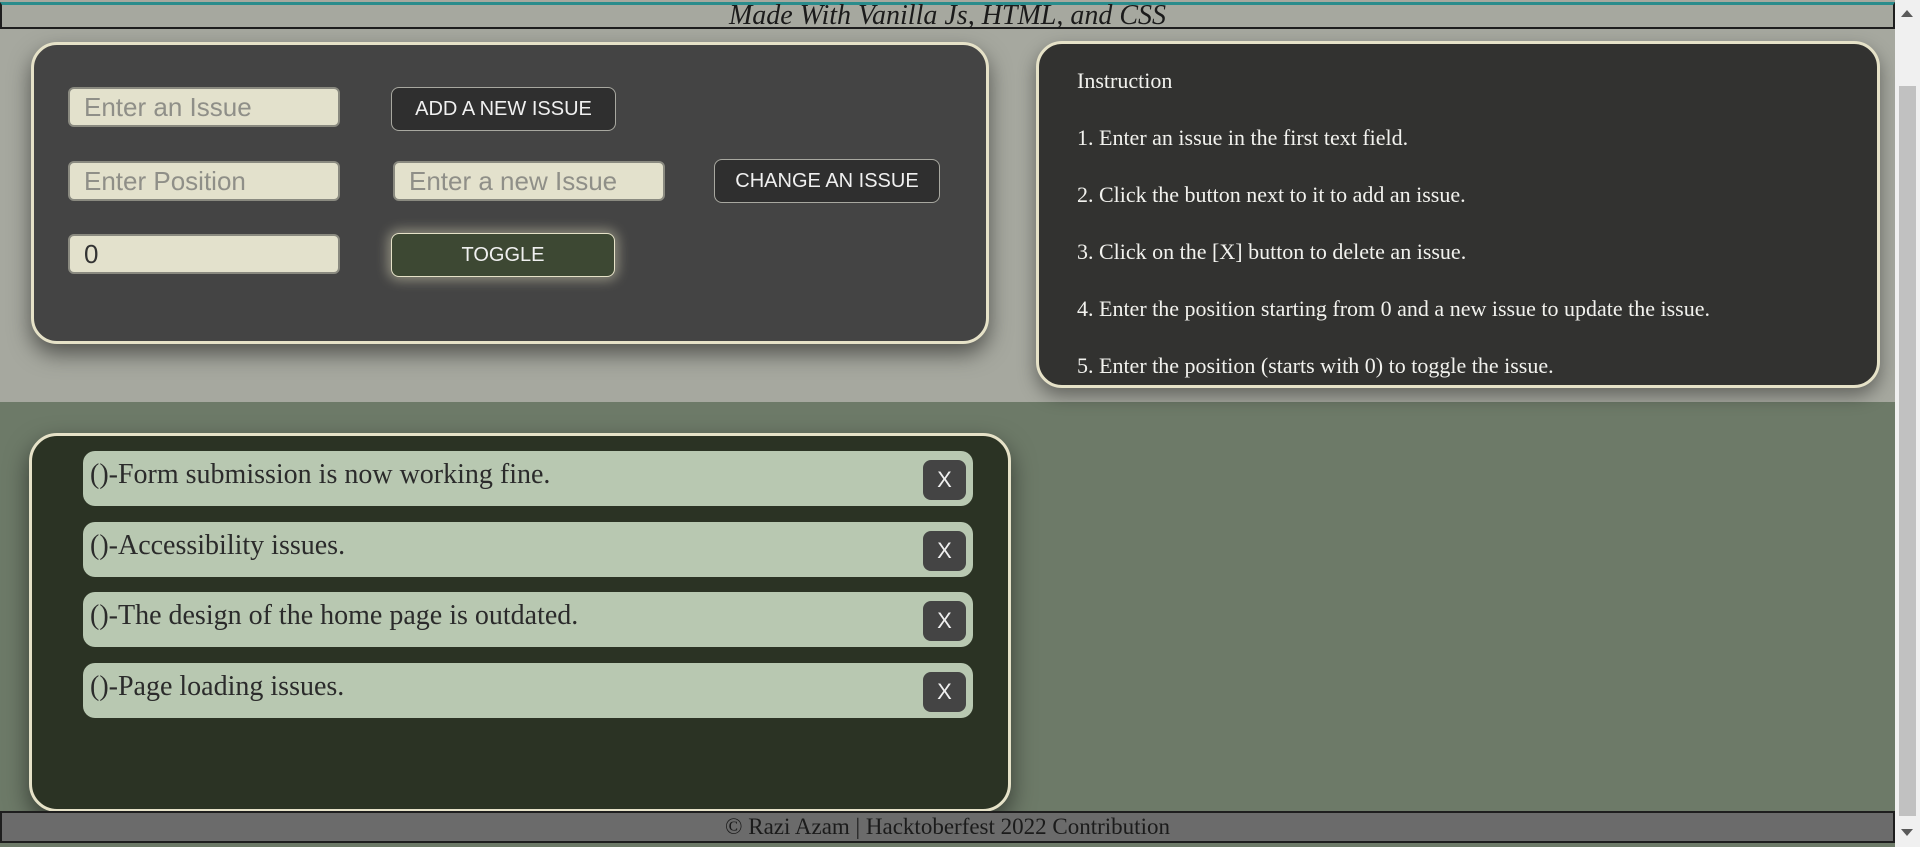 This screenshot has height=847, width=1920. What do you see at coordinates (204, 181) in the screenshot?
I see `position-input` at bounding box center [204, 181].